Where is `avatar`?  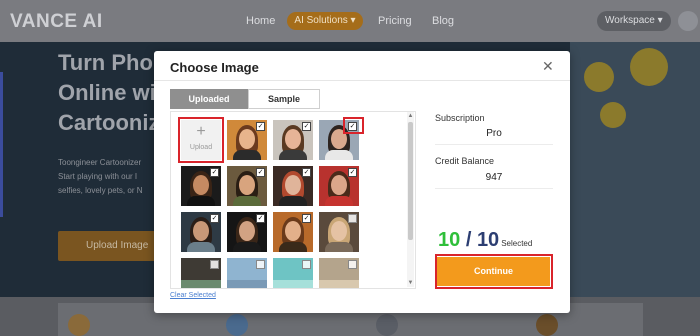
avatar is located at coordinates (688, 21).